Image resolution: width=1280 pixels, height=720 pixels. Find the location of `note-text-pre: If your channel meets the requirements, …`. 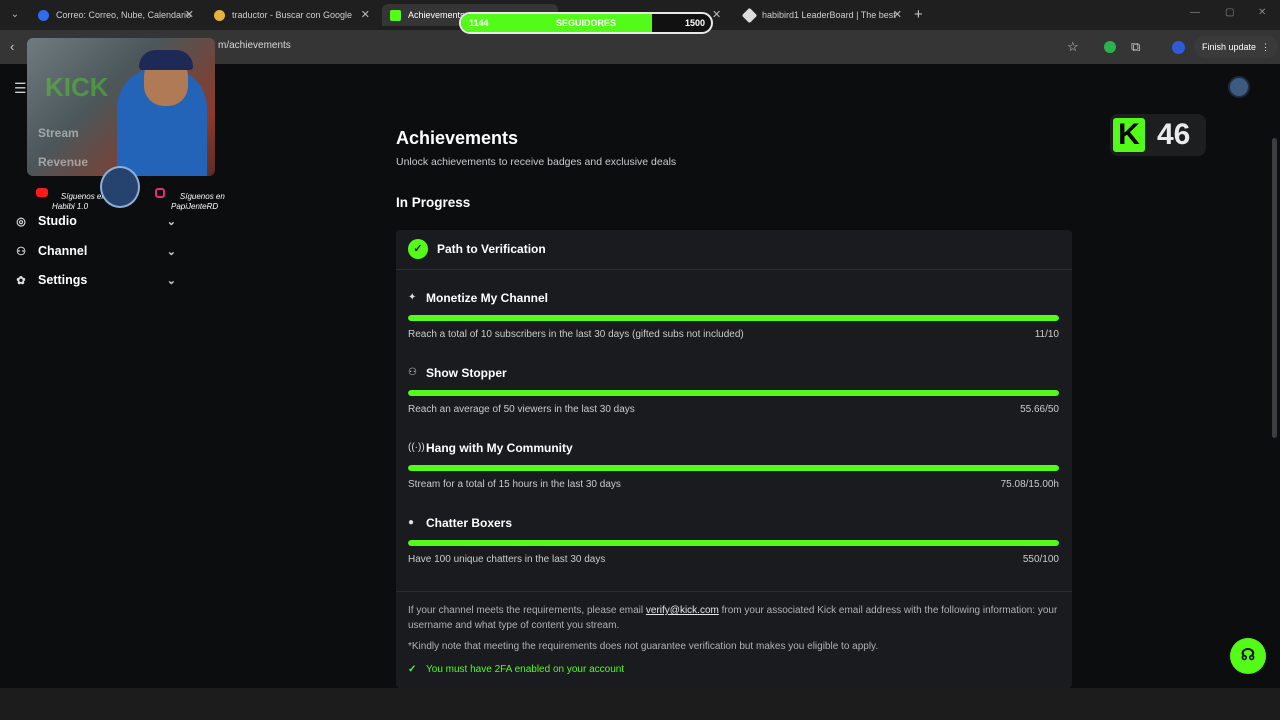

note-text-pre: If your channel meets the requirements, … is located at coordinates (527, 610).